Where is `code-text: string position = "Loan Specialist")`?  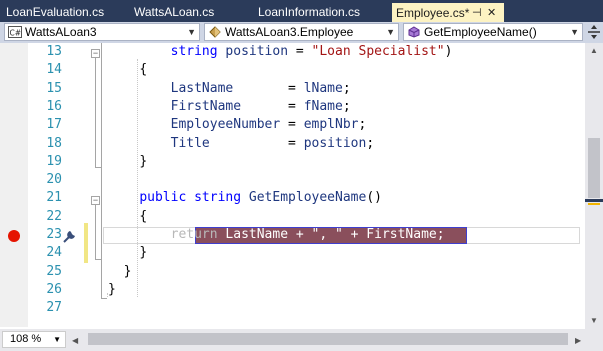 code-text: string position = "Loan Specialist") is located at coordinates (311, 51).